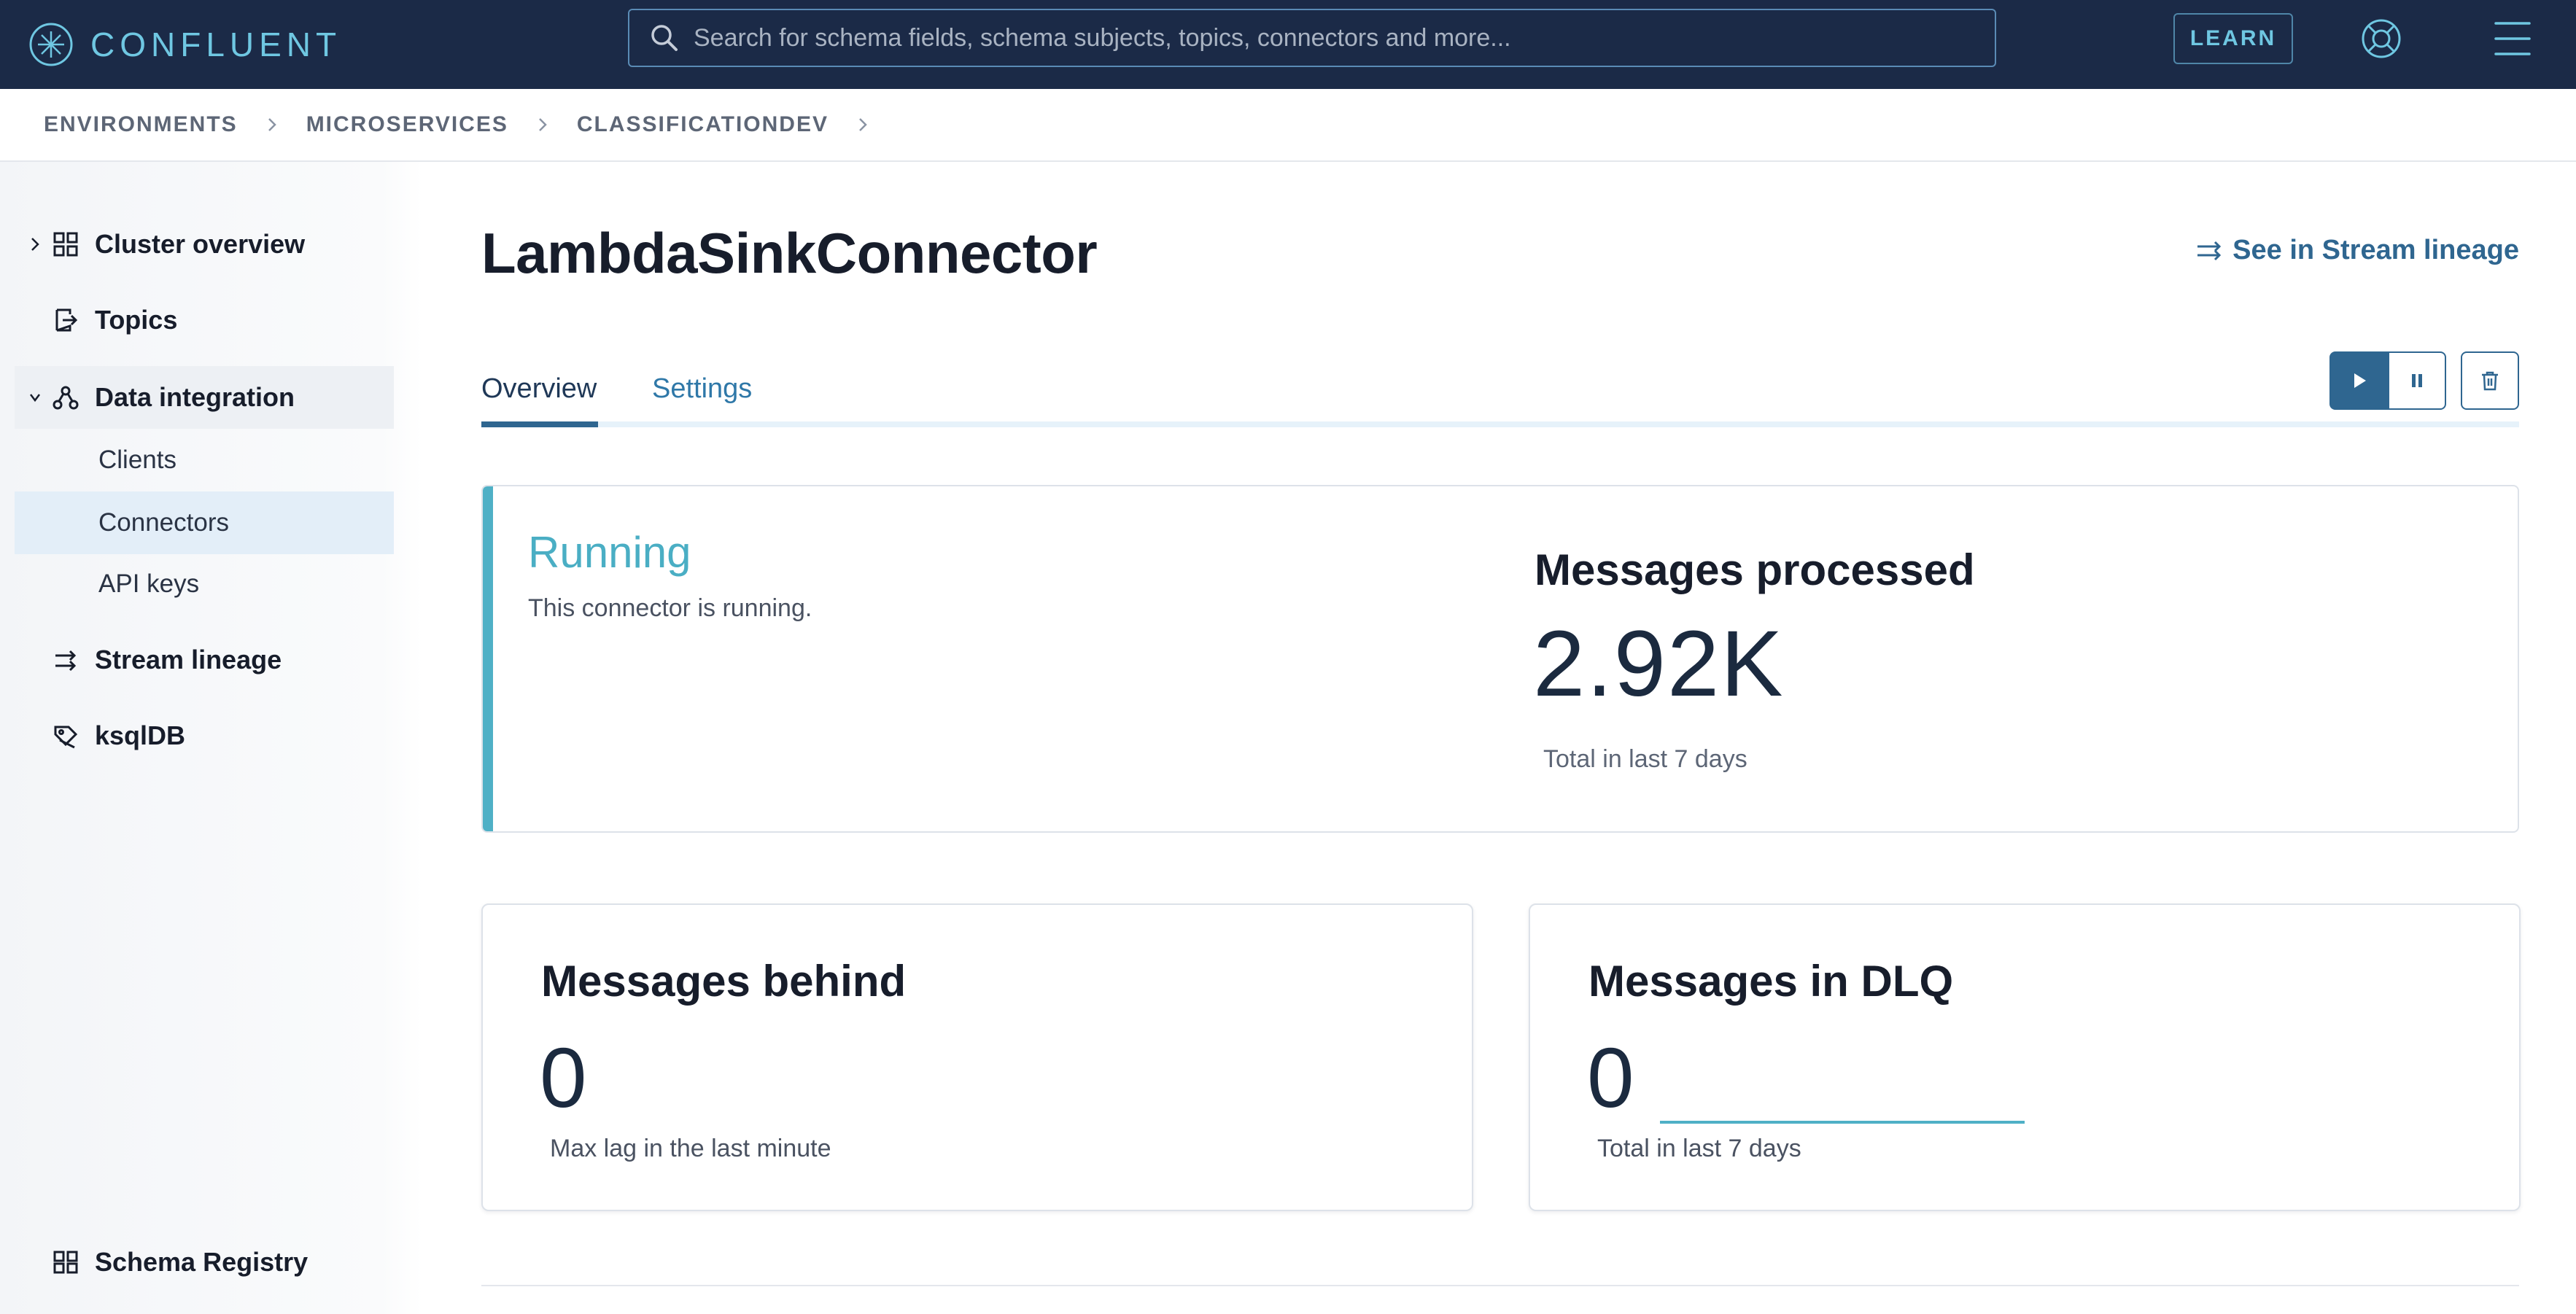 Image resolution: width=2576 pixels, height=1314 pixels. I want to click on messages-behind-title: Messages behind, so click(724, 981).